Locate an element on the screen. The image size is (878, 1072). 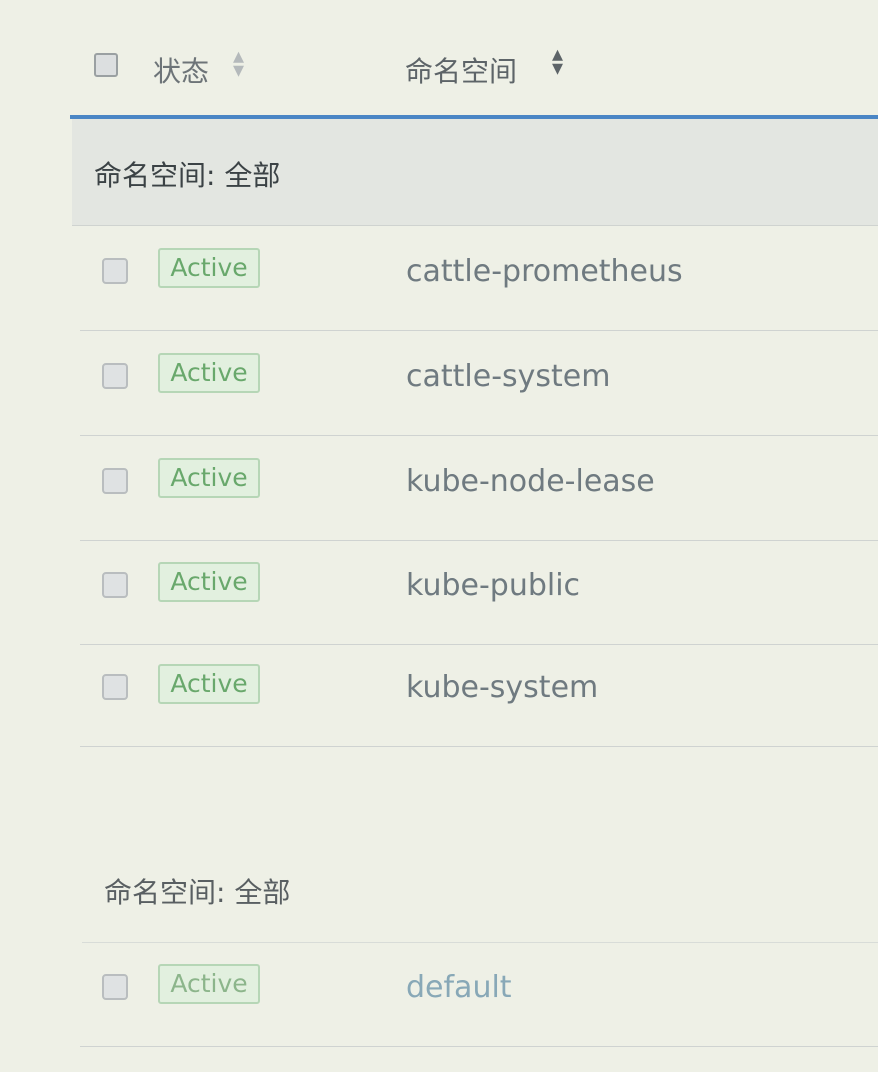
table-row: Active kube-node-lease is located at coordinates (479, 488).